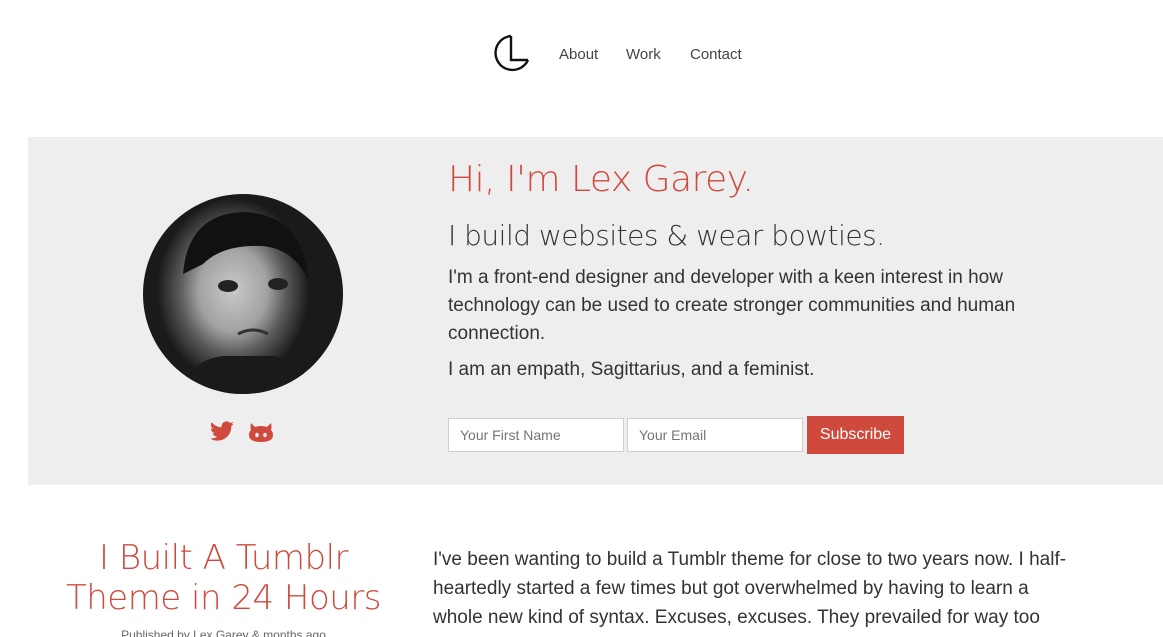 This screenshot has width=1163, height=637. What do you see at coordinates (643, 54) in the screenshot?
I see `nav-work-link: Work` at bounding box center [643, 54].